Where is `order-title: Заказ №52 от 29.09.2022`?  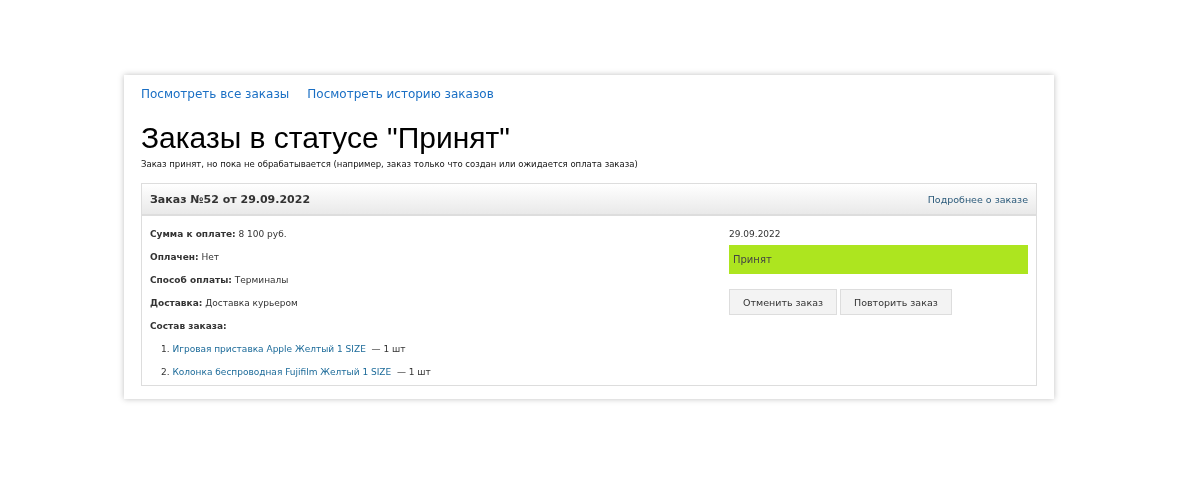
order-title: Заказ №52 от 29.09.2022 is located at coordinates (230, 199).